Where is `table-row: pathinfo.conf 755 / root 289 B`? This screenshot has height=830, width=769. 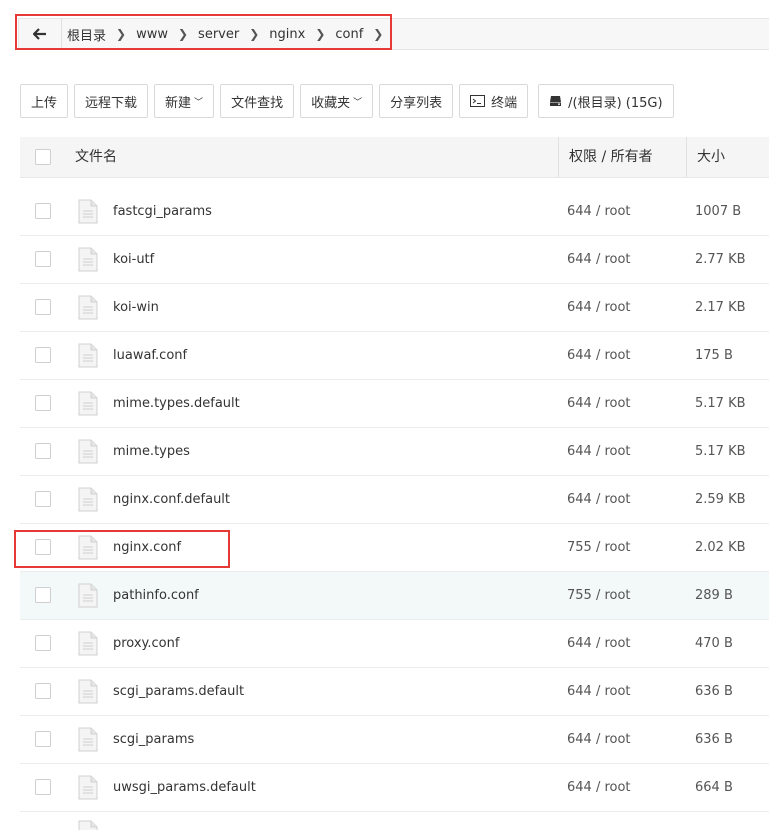 table-row: pathinfo.conf 755 / root 289 B is located at coordinates (394, 596).